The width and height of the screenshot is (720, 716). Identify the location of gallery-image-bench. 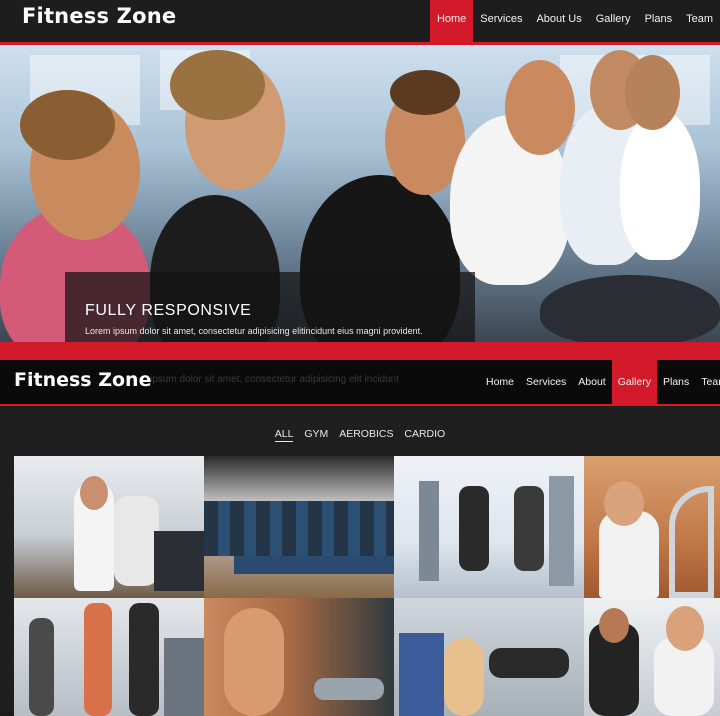
(489, 657).